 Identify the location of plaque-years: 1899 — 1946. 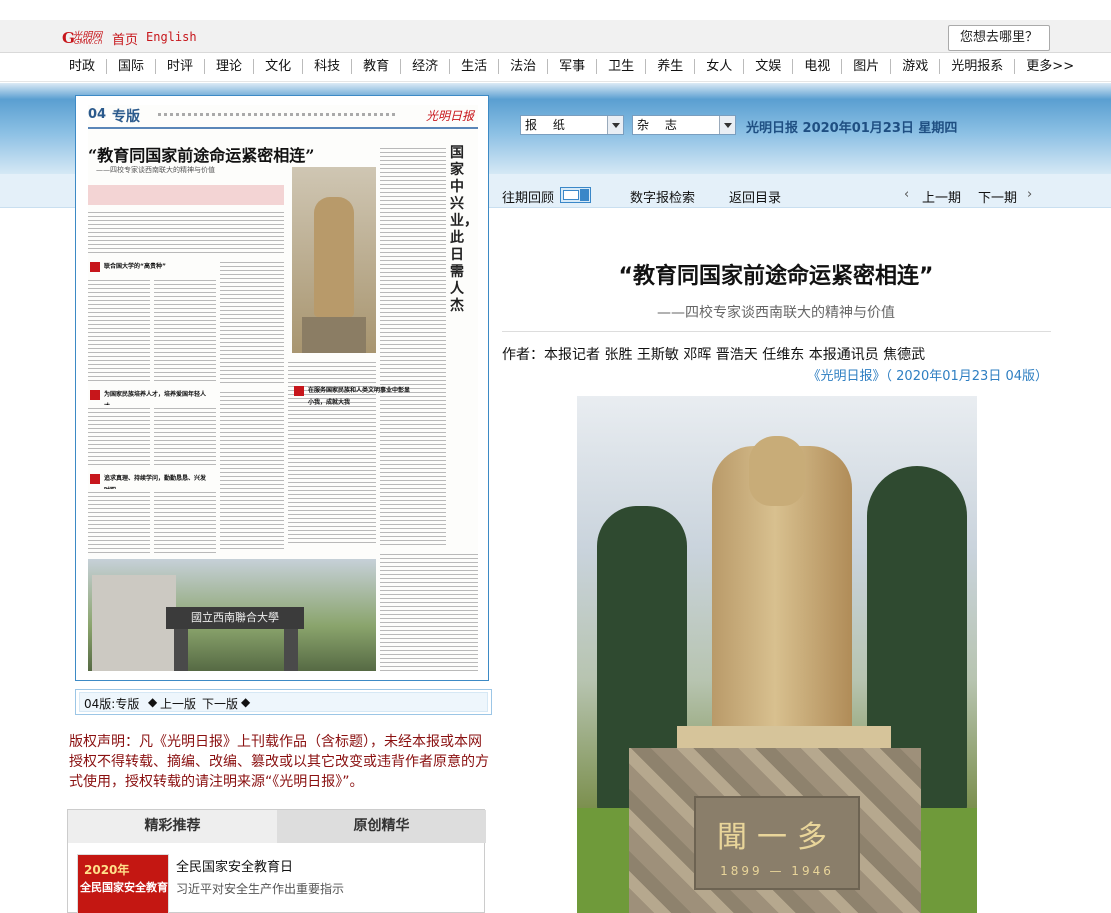
(777, 871).